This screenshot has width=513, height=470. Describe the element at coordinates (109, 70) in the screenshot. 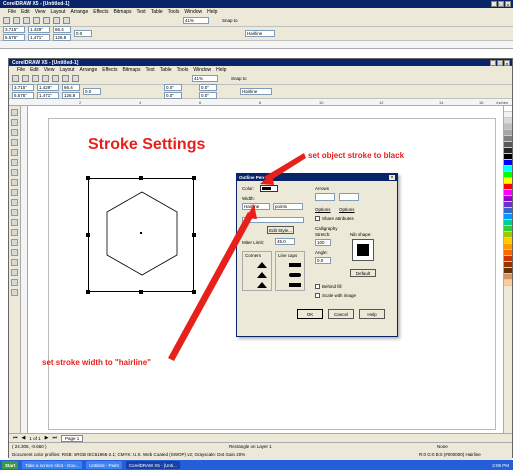

I see `inner-menu-effects: Effects` at that location.